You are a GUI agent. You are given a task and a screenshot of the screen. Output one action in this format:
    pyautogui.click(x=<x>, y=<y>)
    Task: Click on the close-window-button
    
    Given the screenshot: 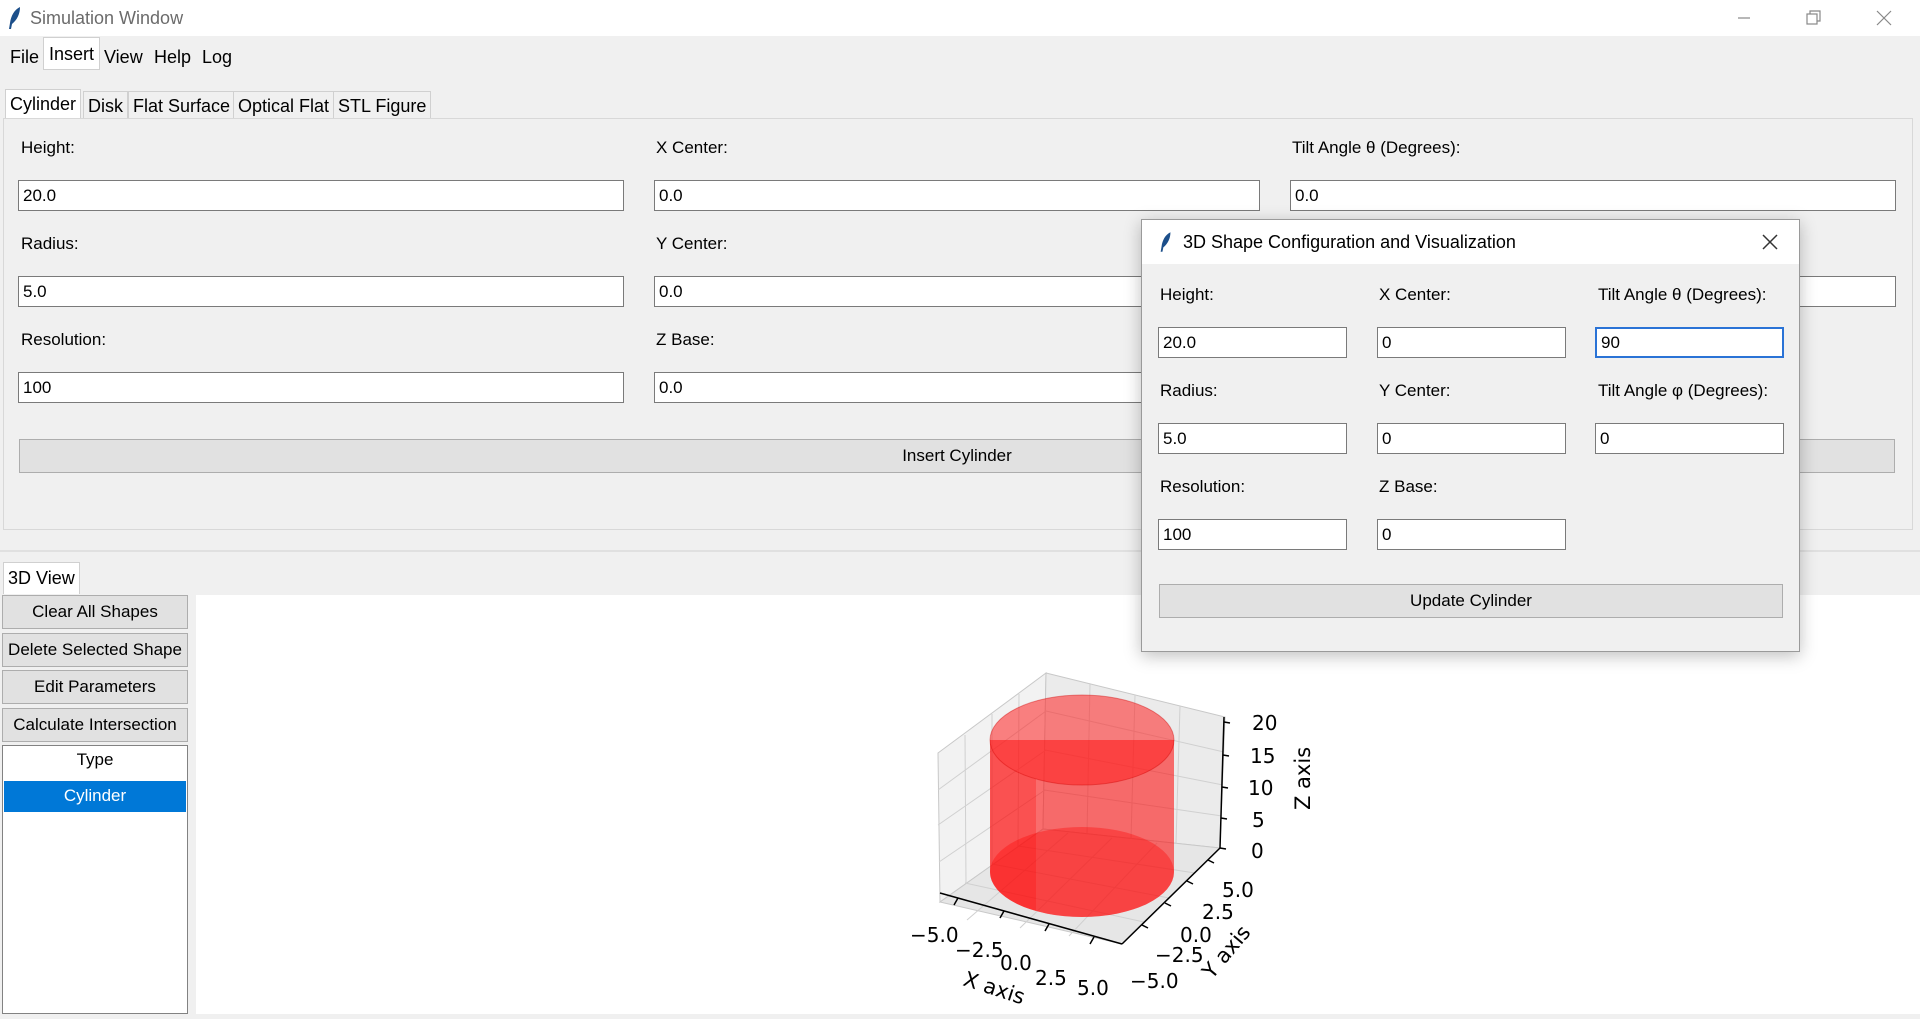 What is the action you would take?
    pyautogui.click(x=1884, y=18)
    